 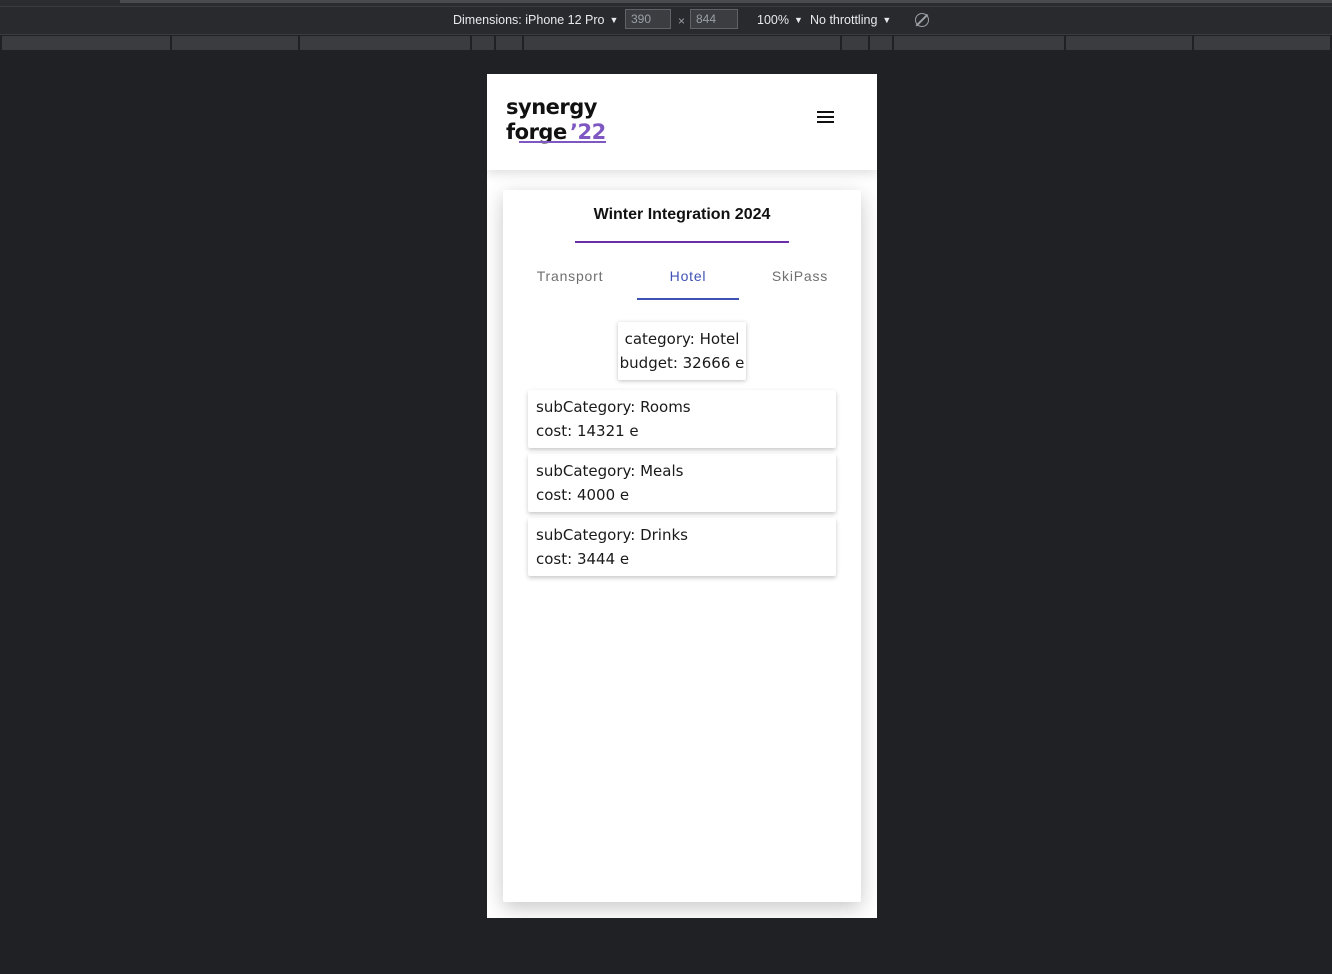 What do you see at coordinates (648, 19) in the screenshot?
I see `width-input: 390` at bounding box center [648, 19].